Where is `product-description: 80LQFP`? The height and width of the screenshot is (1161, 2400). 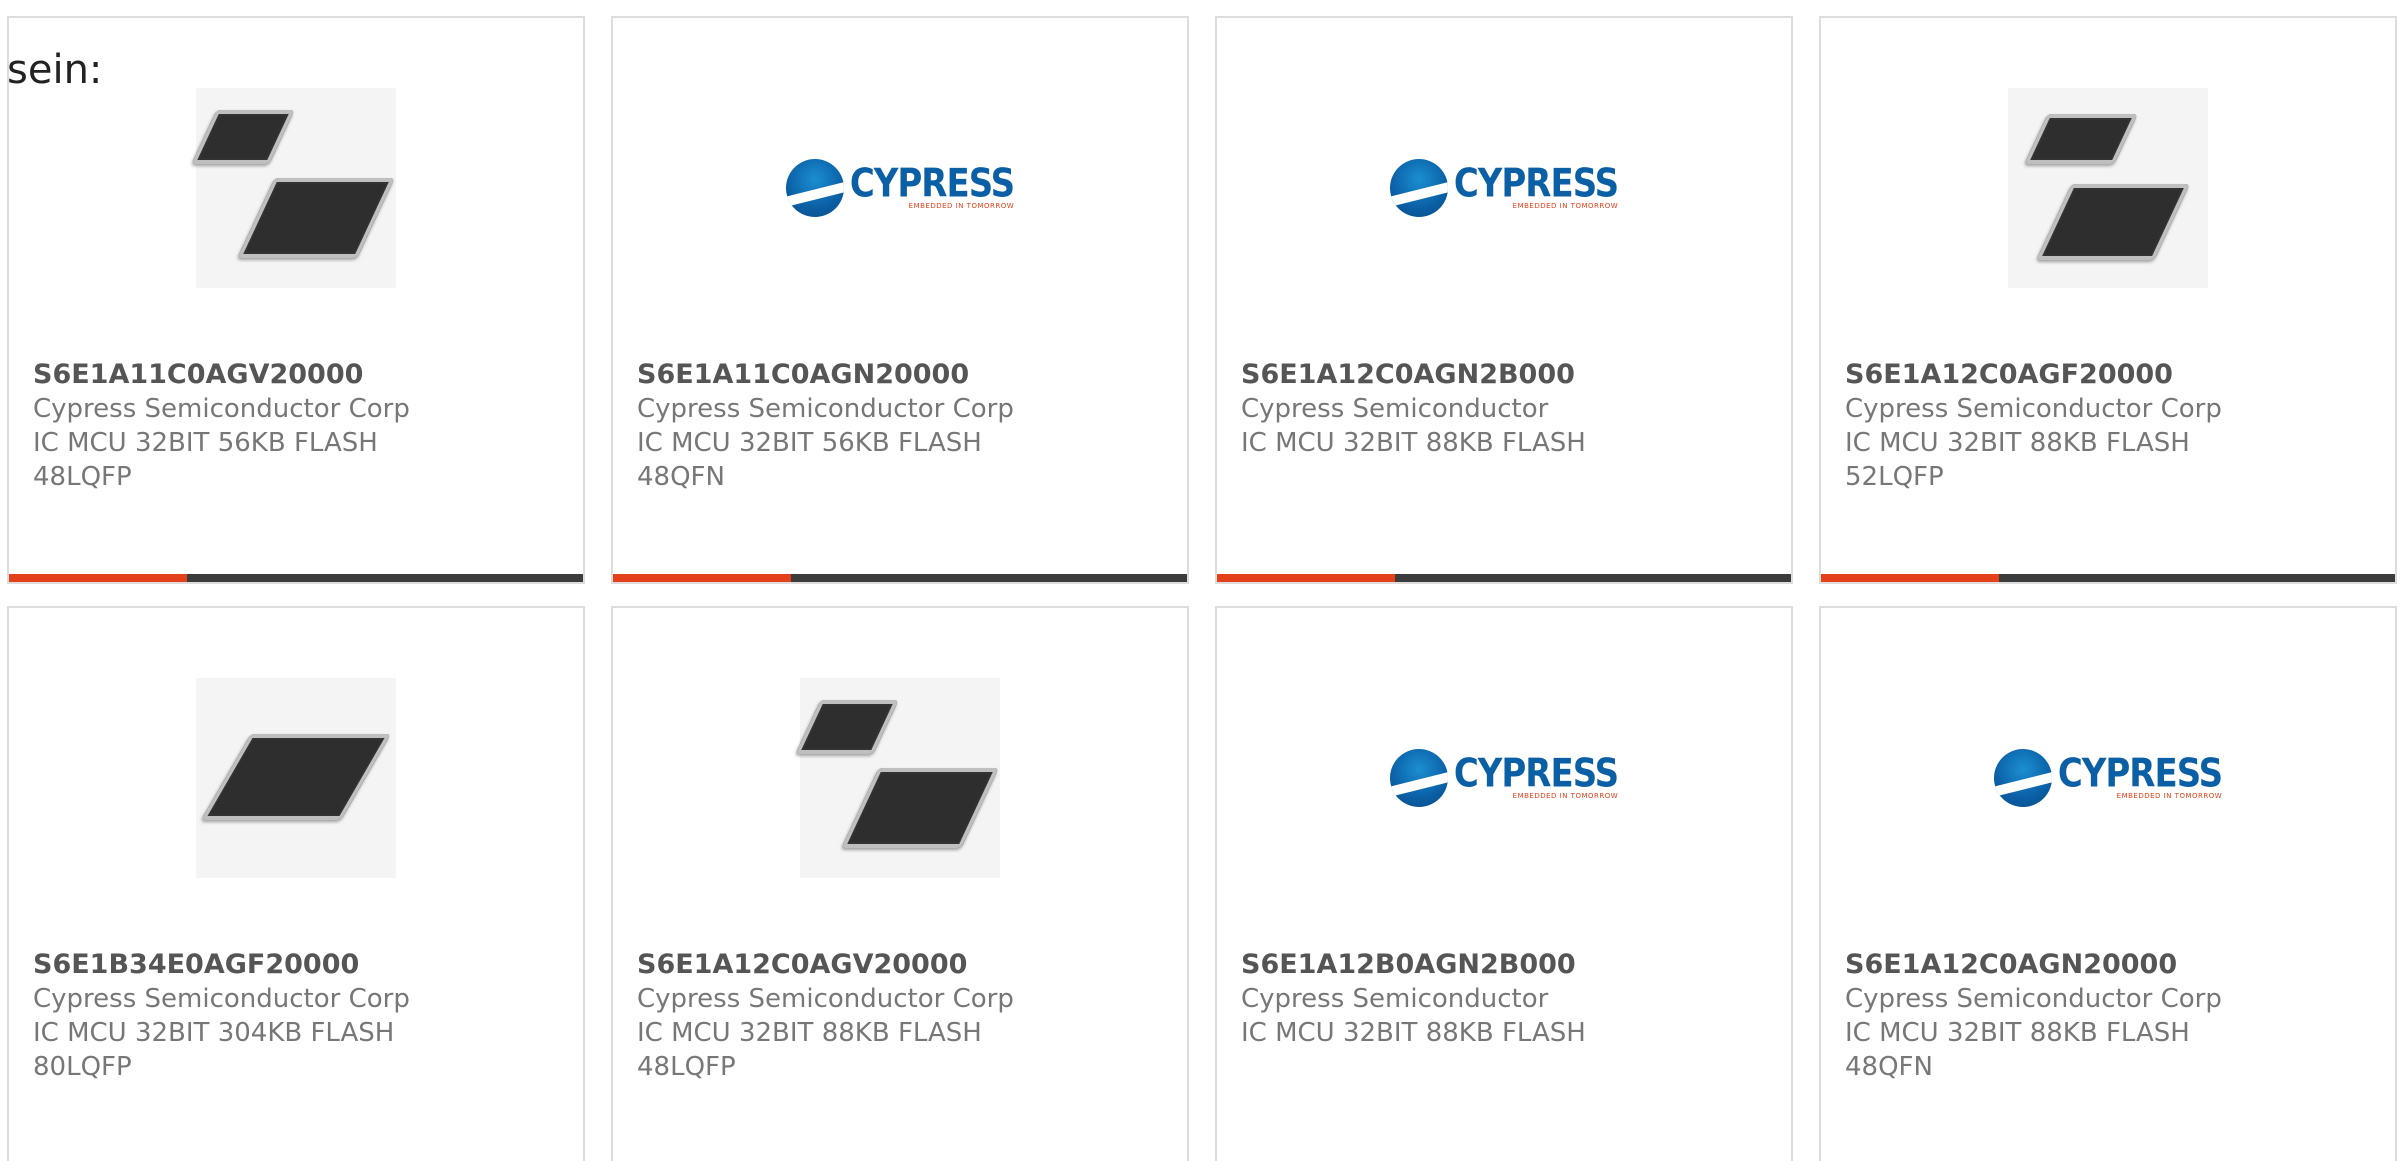
product-description: 80LQFP is located at coordinates (82, 1067).